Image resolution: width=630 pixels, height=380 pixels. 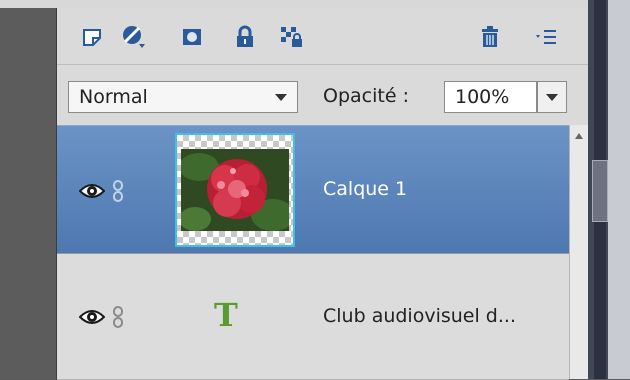 What do you see at coordinates (292, 37) in the screenshot?
I see `lock-transparency-icon` at bounding box center [292, 37].